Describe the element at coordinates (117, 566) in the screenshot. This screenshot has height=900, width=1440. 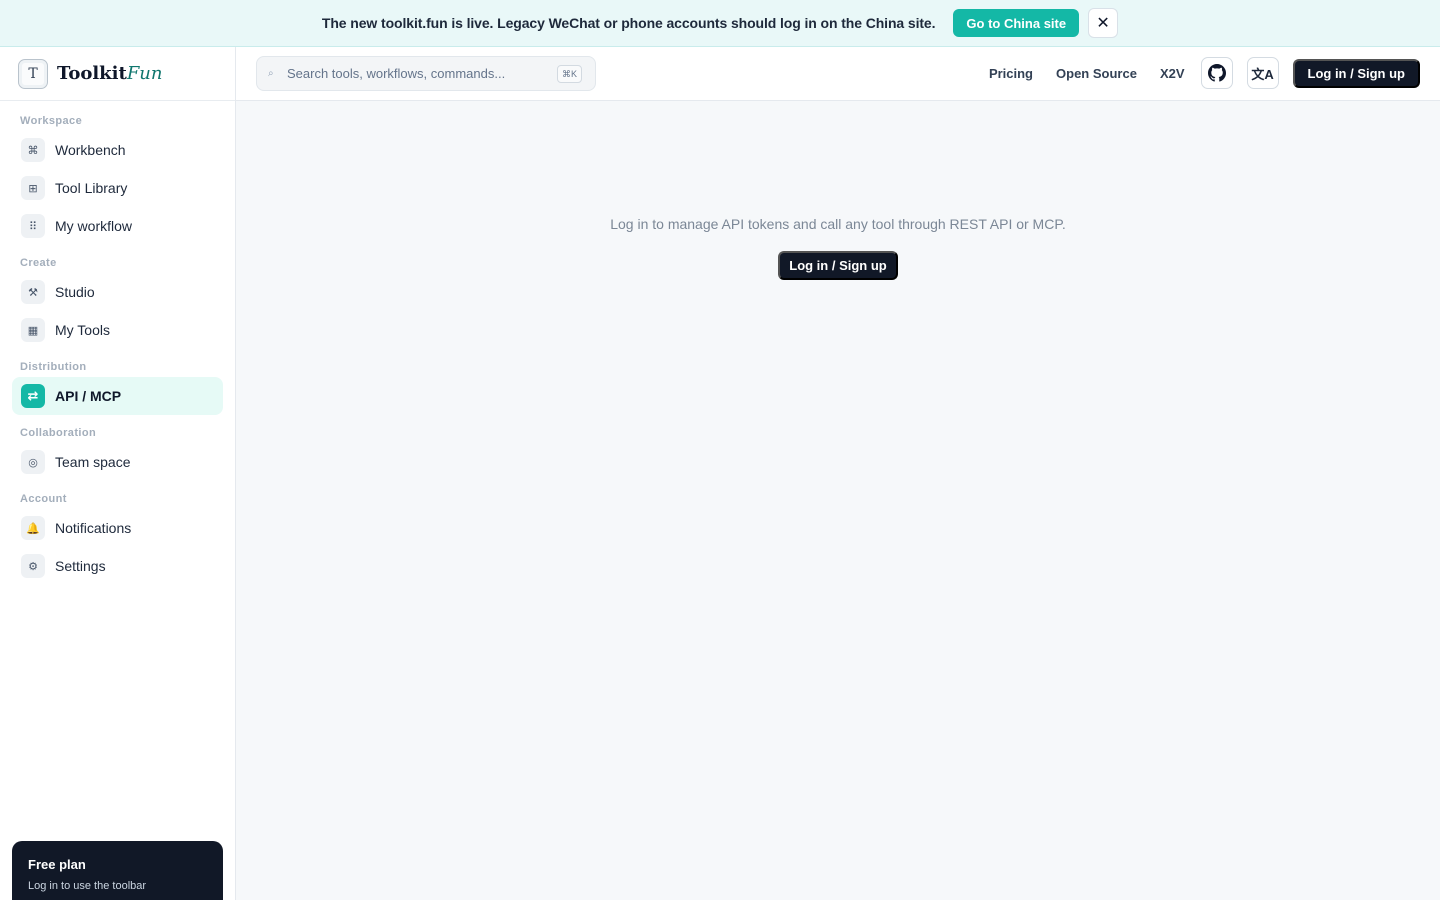
I see `sidebar-item-settings: ⚙ Settings` at that location.